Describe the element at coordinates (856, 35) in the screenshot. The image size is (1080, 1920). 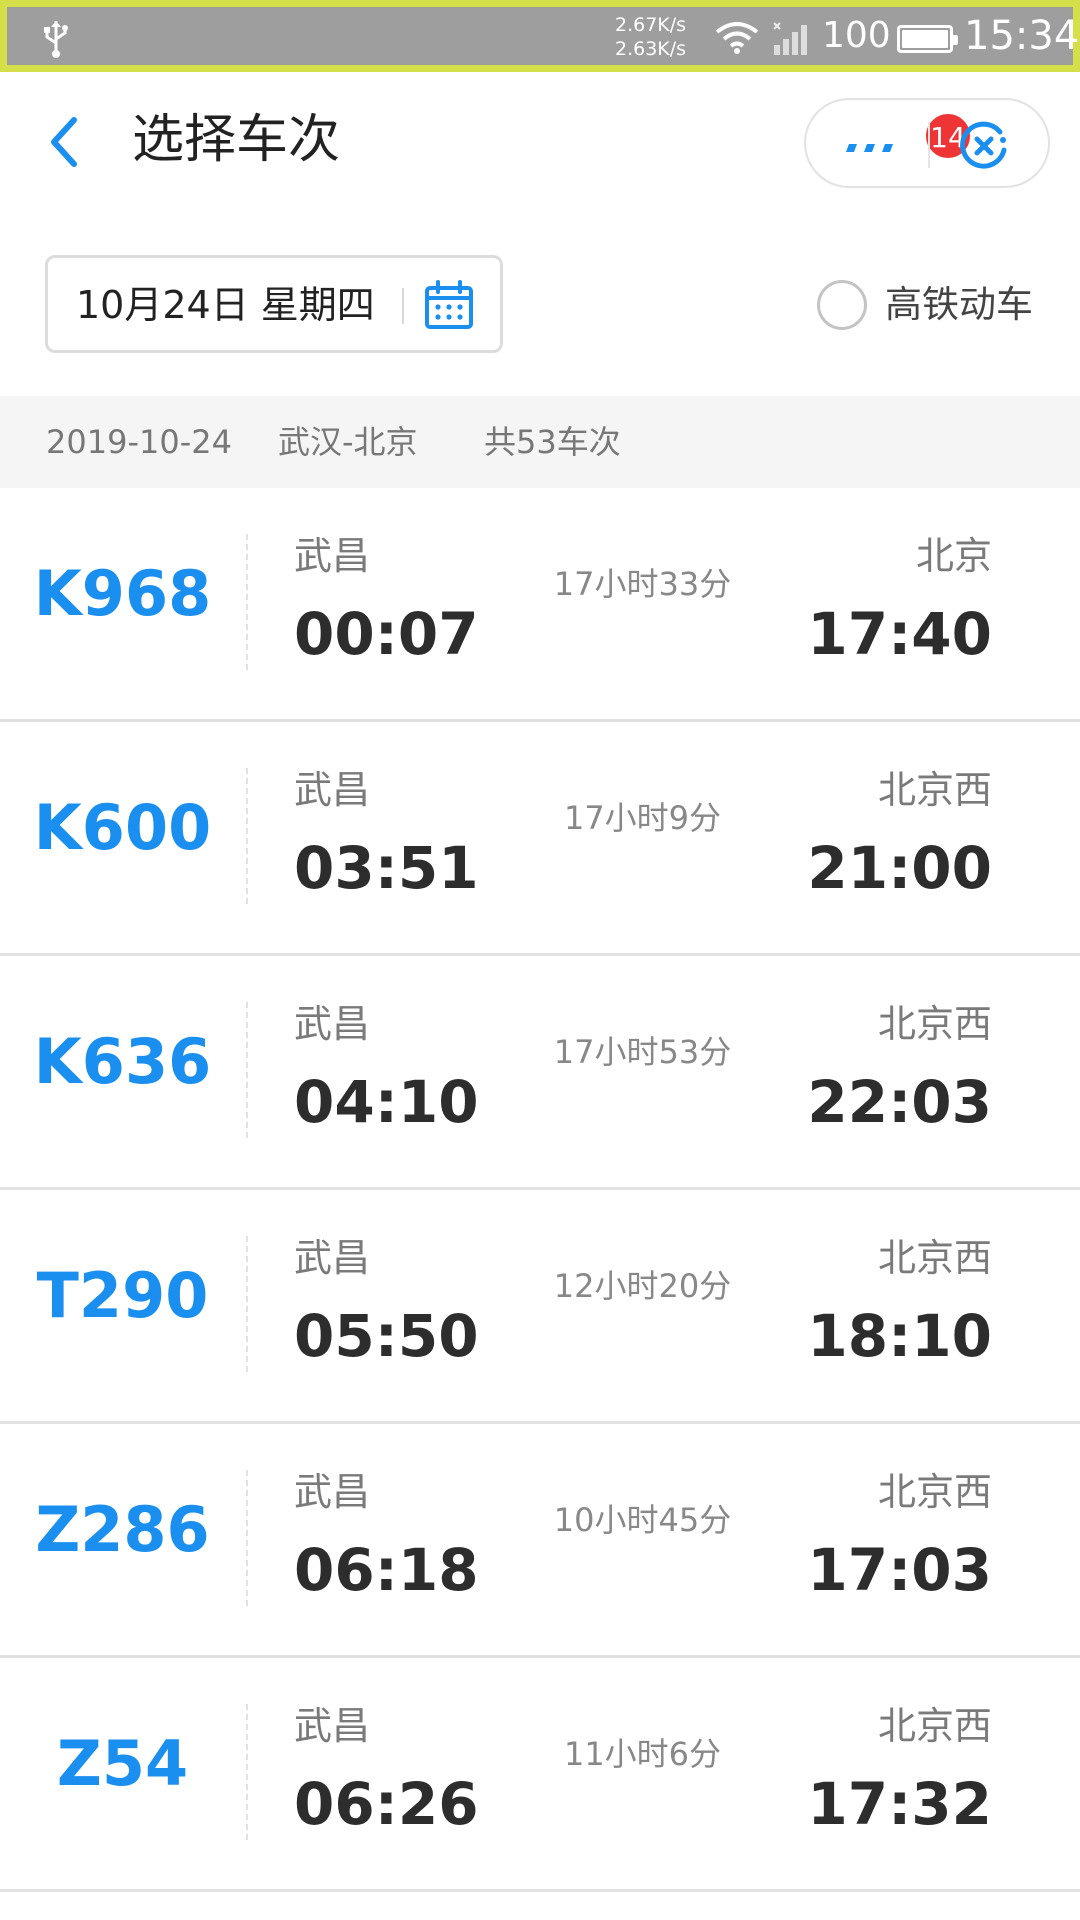
I see `battery-level: 100` at that location.